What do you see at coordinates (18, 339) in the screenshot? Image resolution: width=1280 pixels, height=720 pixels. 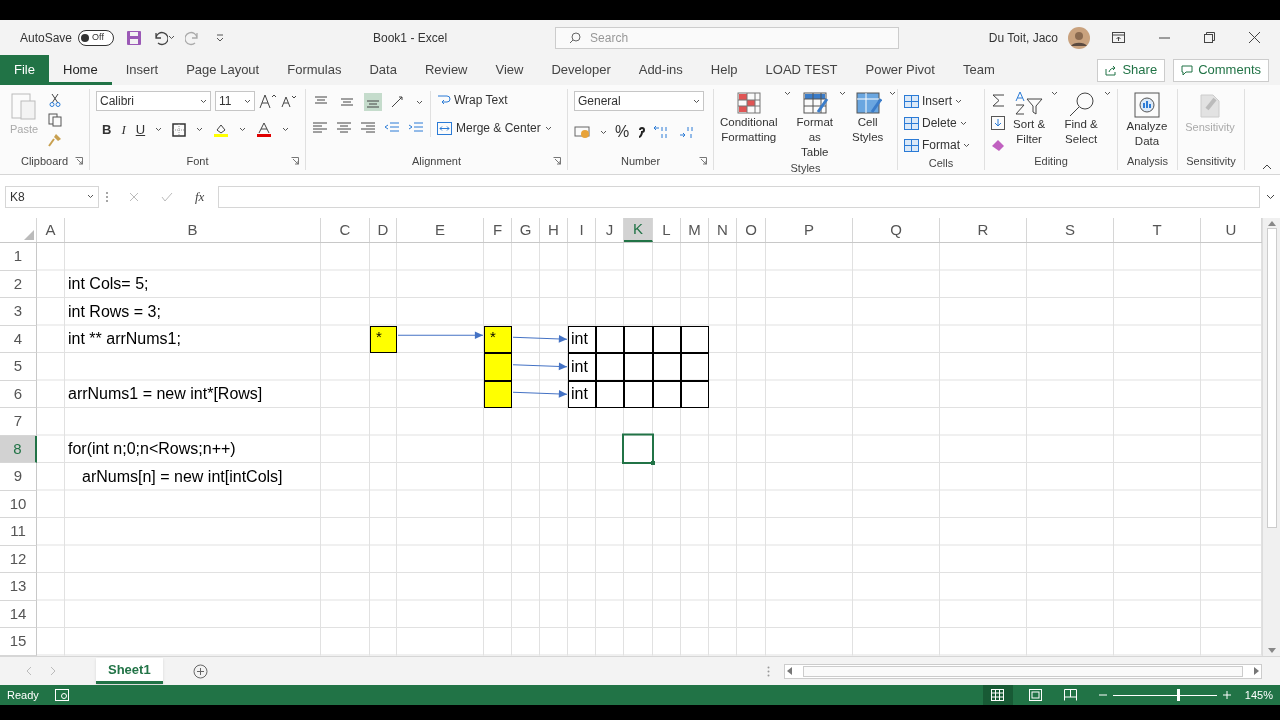 I see `row-header: 4` at bounding box center [18, 339].